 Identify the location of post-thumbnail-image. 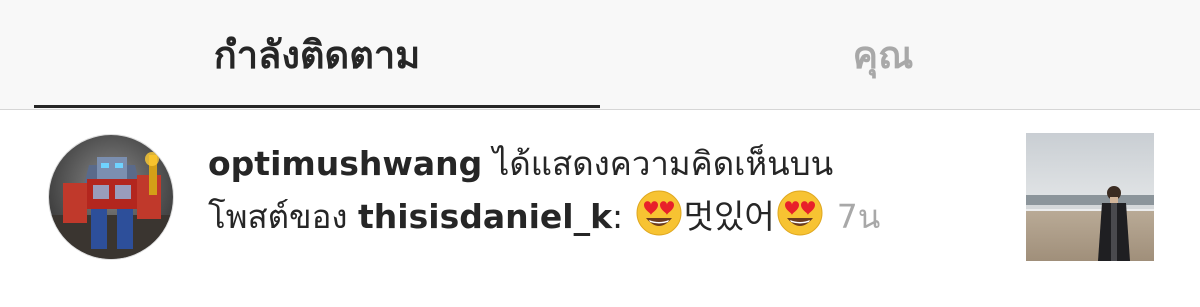
(1090, 197).